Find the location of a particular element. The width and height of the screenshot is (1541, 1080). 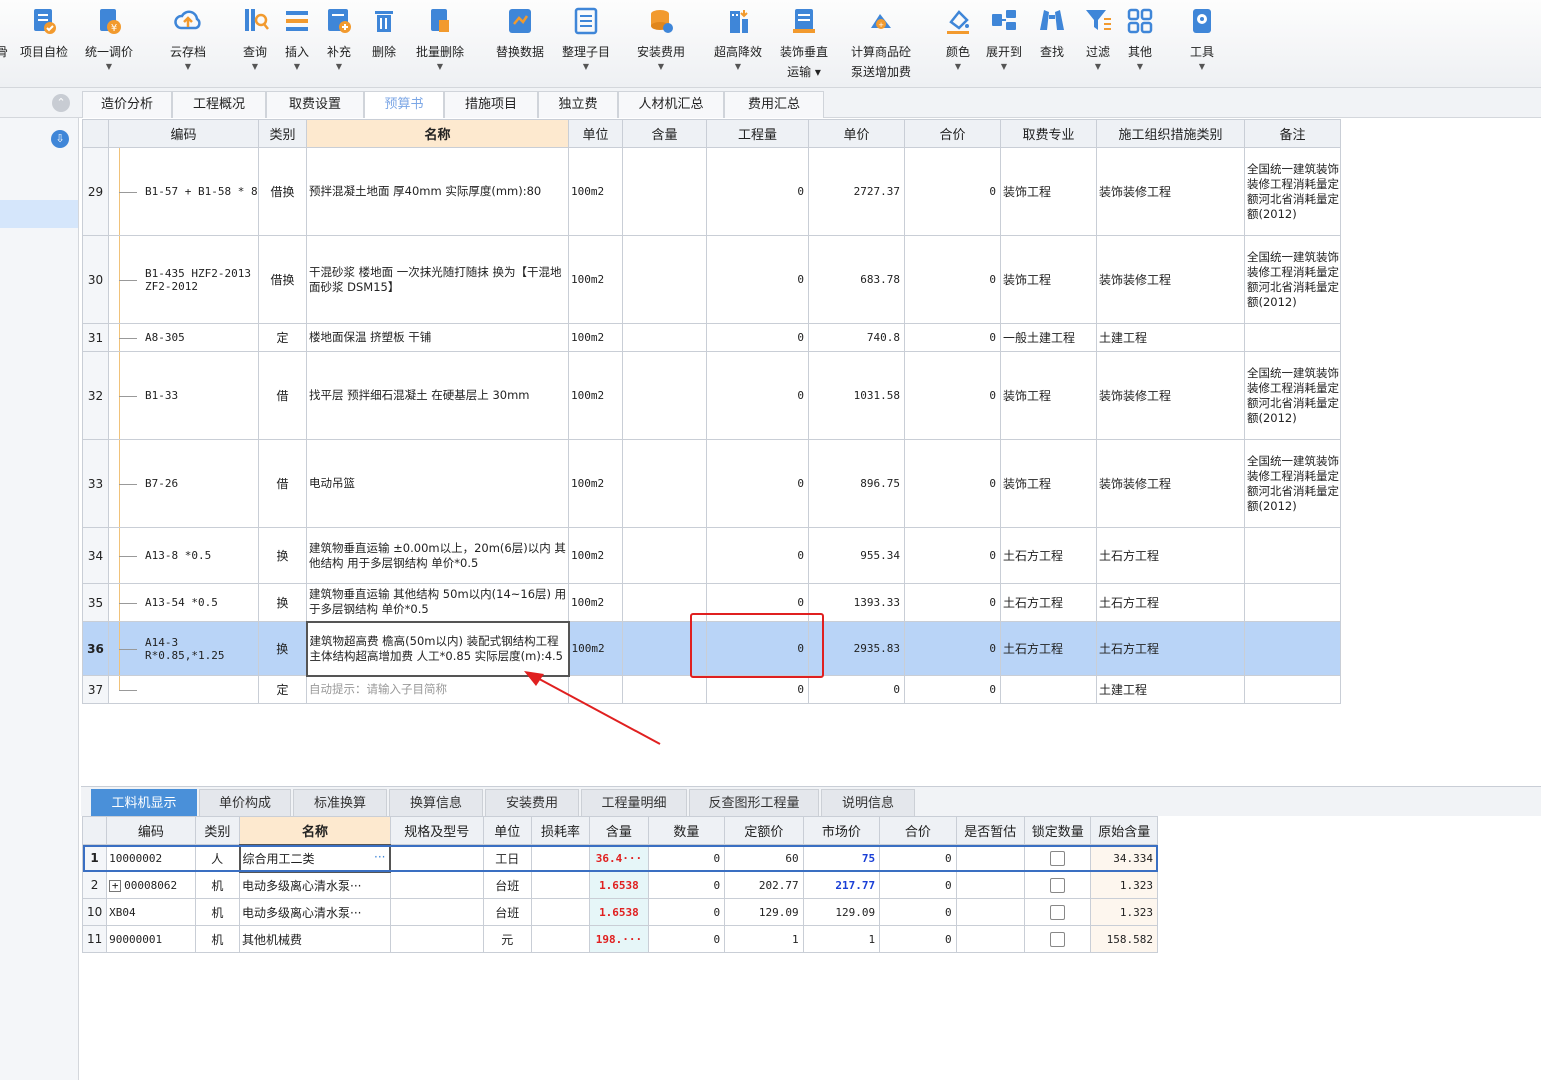

quota-price-cell: 60 is located at coordinates (764, 858).